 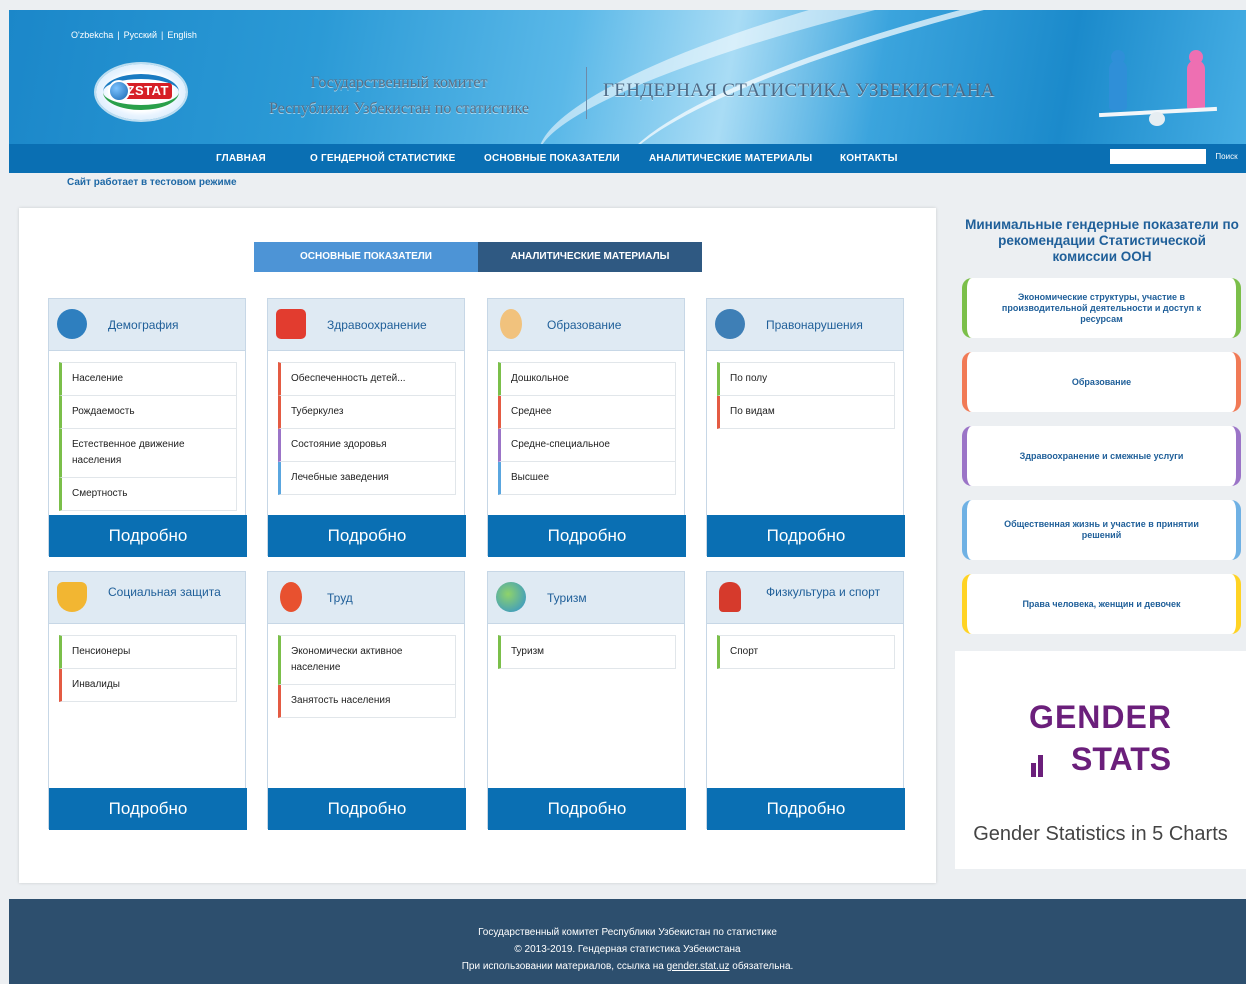 What do you see at coordinates (367, 478) in the screenshot?
I see `list-item: Лечебные заведения` at bounding box center [367, 478].